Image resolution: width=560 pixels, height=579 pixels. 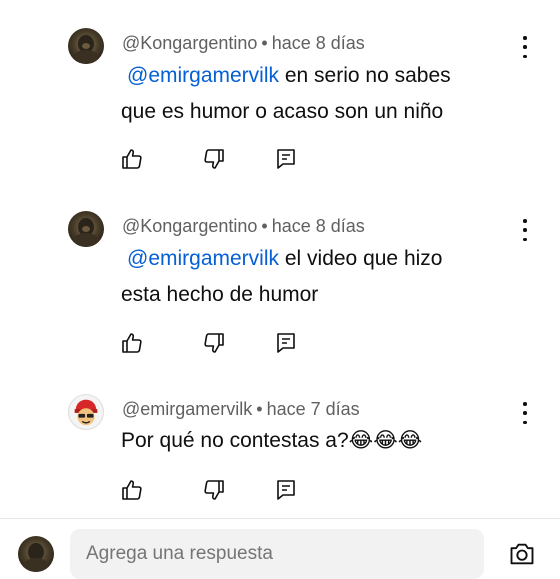 I want to click on comment-meta: @emirgamervilk • hace 7 días, so click(x=241, y=409).